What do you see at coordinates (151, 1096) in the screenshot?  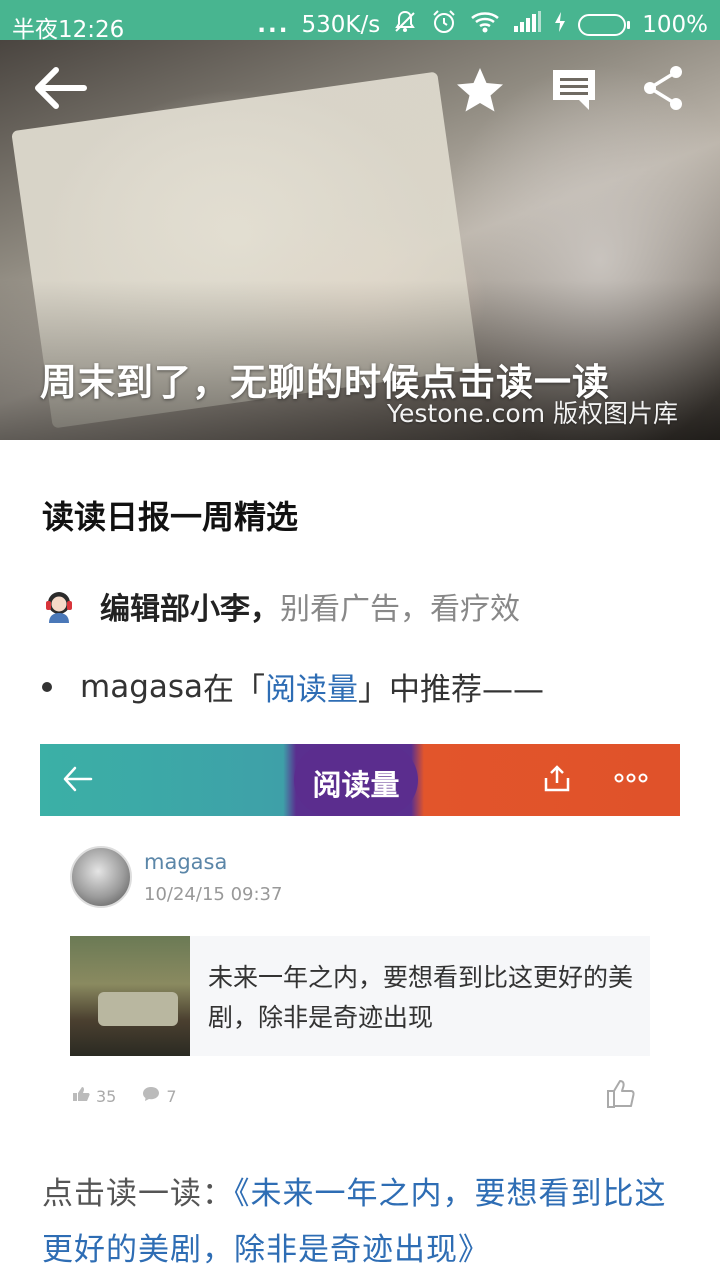 I see `comment-count-icon` at bounding box center [151, 1096].